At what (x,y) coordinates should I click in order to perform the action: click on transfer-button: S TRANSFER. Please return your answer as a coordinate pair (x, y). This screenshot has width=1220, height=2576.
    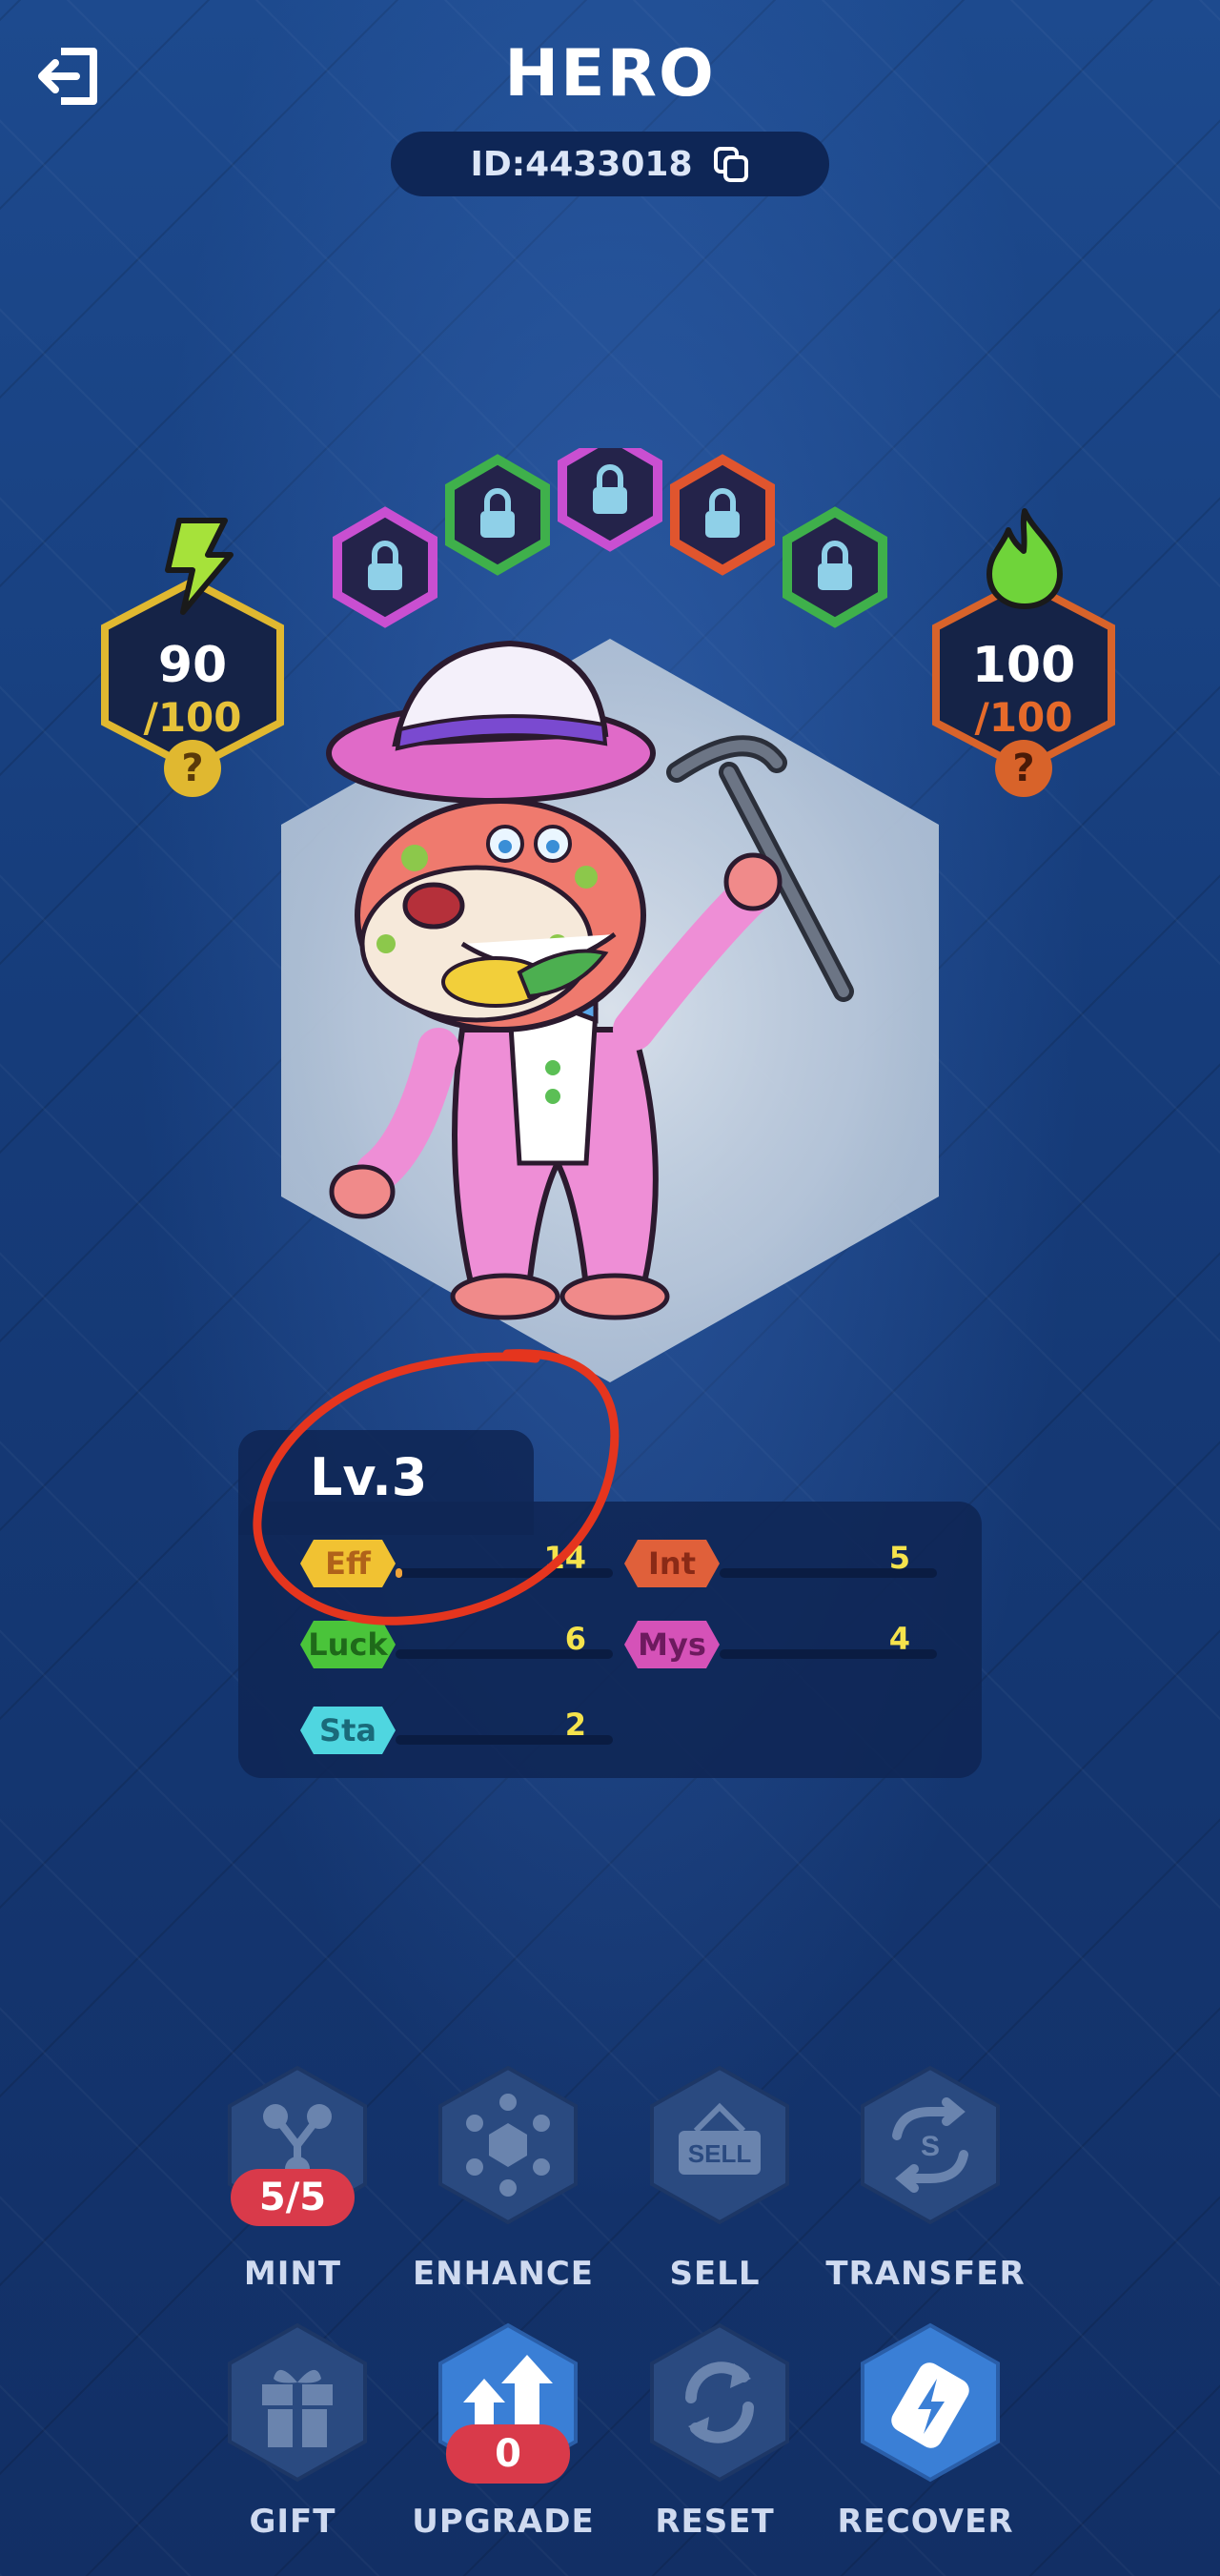
    Looking at the image, I should click on (925, 2178).